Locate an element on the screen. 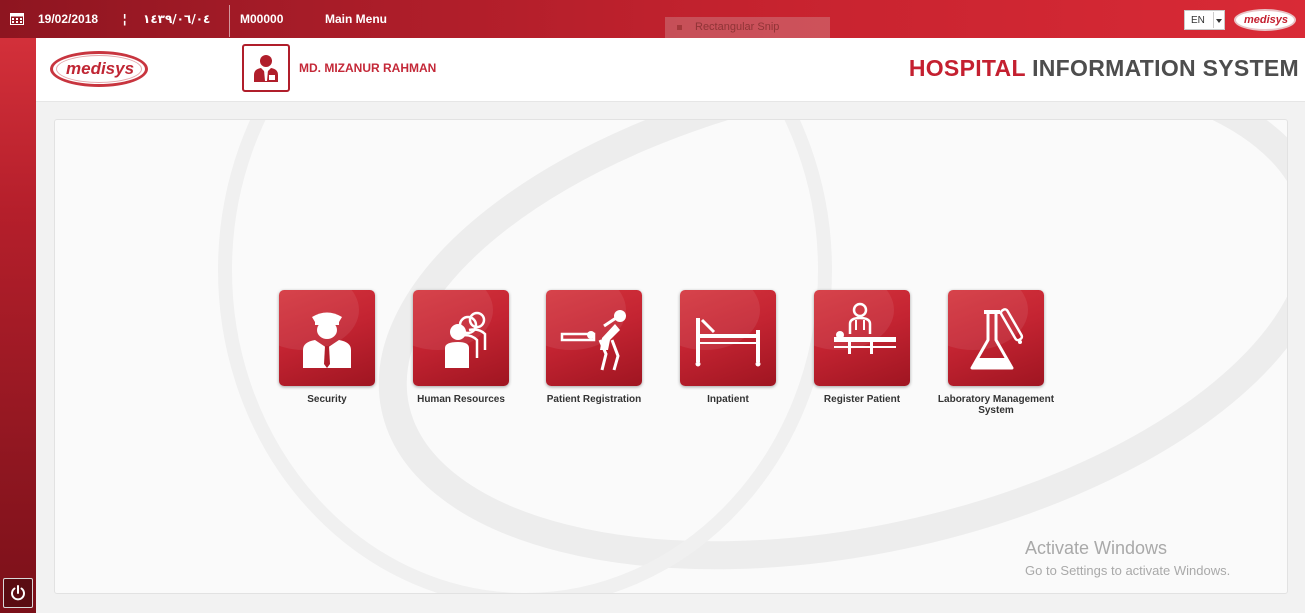 The width and height of the screenshot is (1305, 613). inpatient-label: Inpatient is located at coordinates (728, 399).